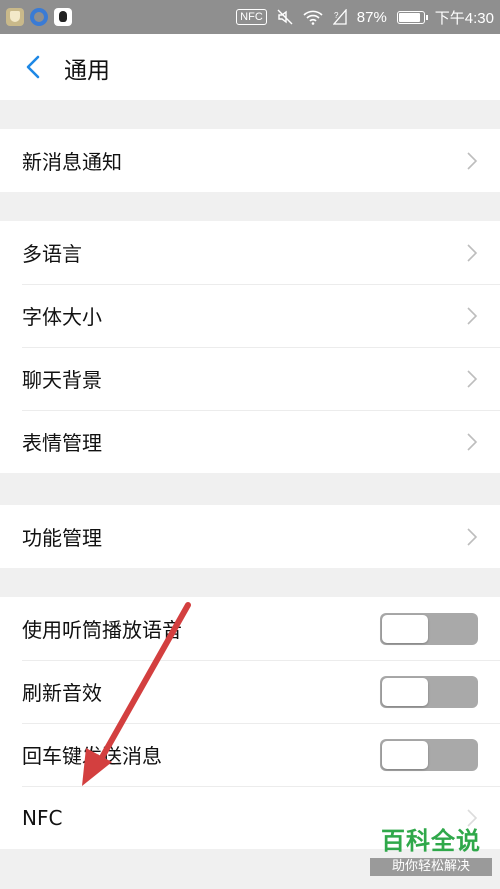 The image size is (500, 889). I want to click on system-icons: NFC ? 87% 下午4:30, so click(365, 17).